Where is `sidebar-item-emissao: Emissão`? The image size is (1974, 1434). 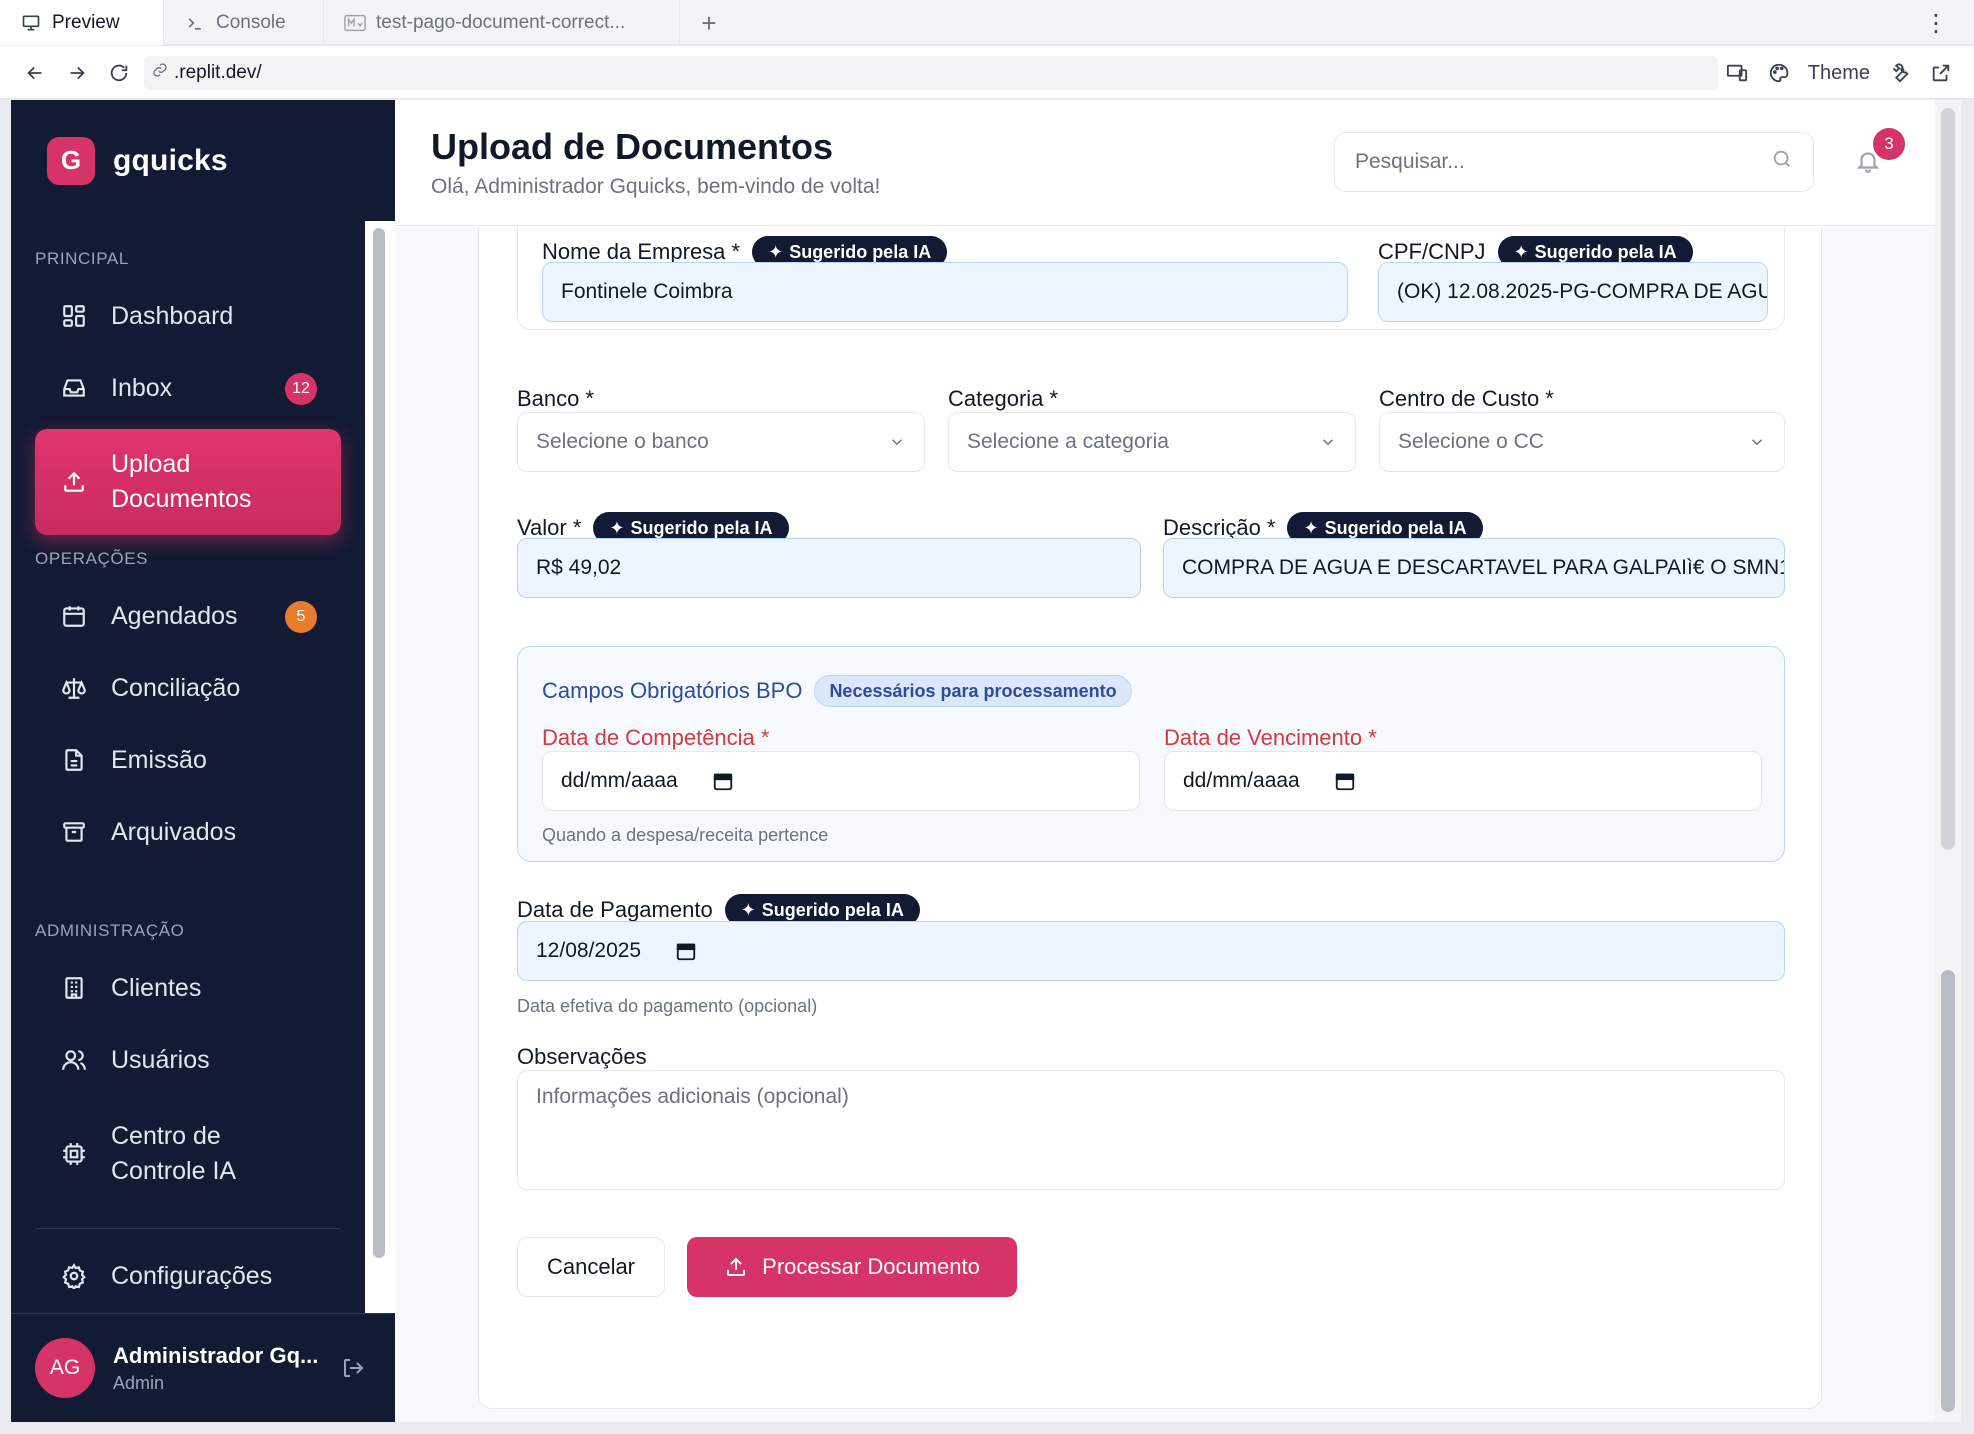
sidebar-item-emissao: Emissão is located at coordinates (188, 760).